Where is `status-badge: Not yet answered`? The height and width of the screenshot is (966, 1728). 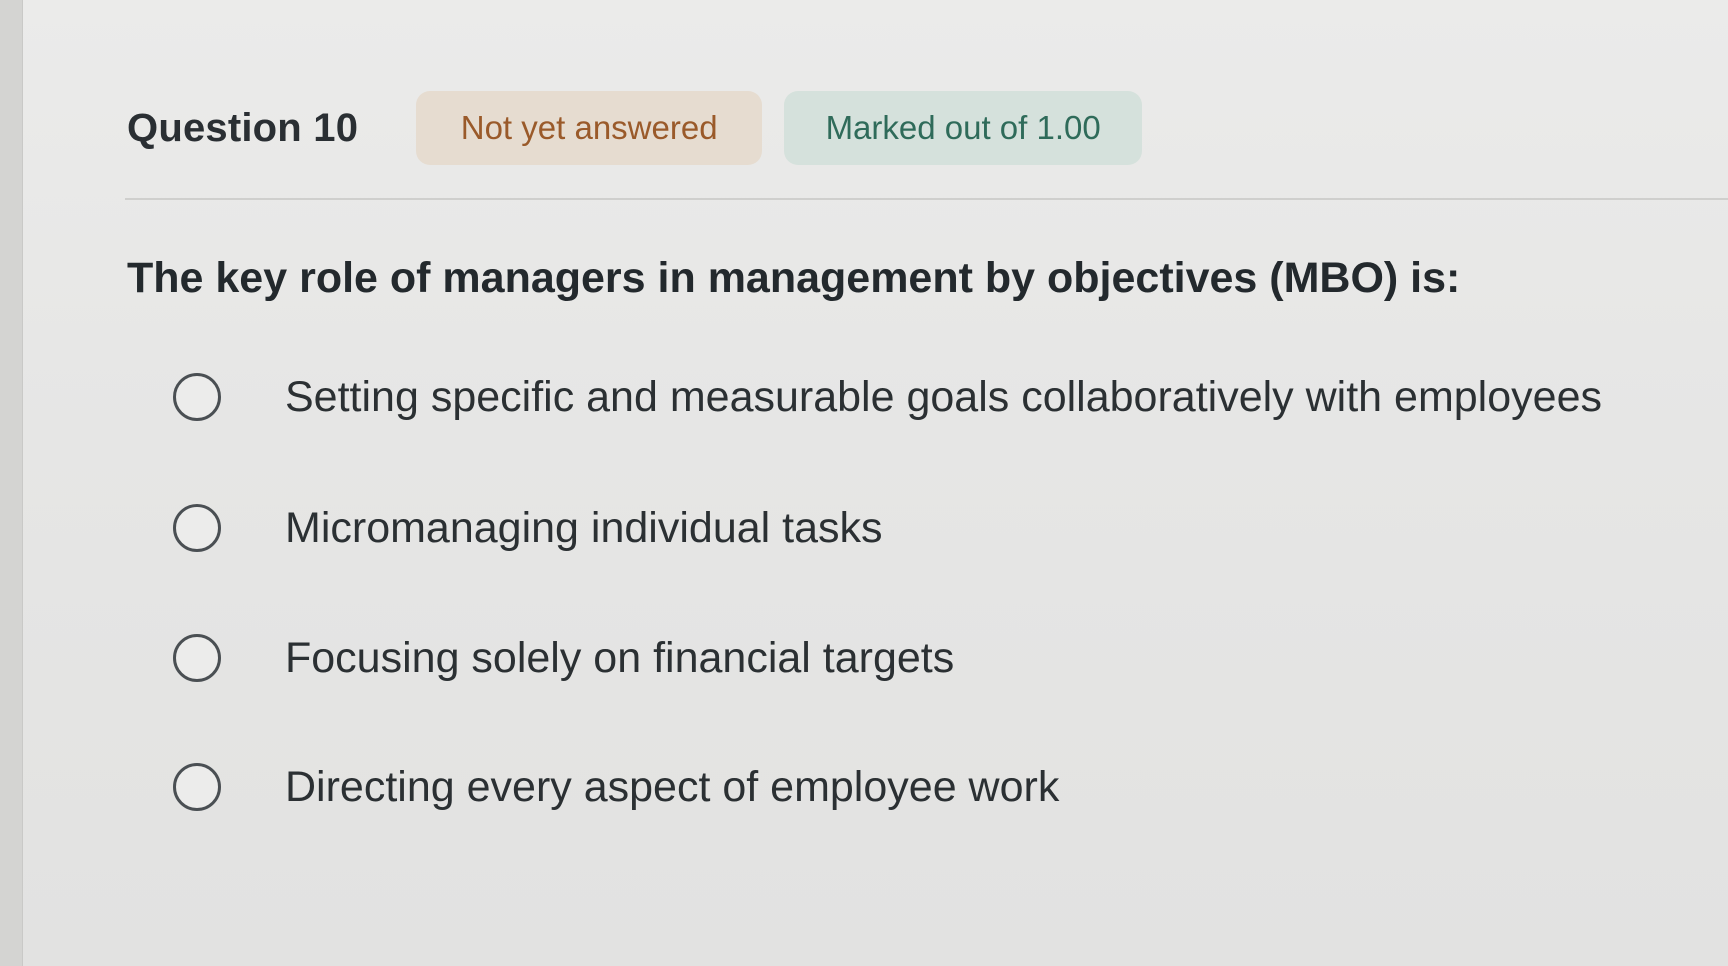
status-badge: Not yet answered is located at coordinates (589, 128).